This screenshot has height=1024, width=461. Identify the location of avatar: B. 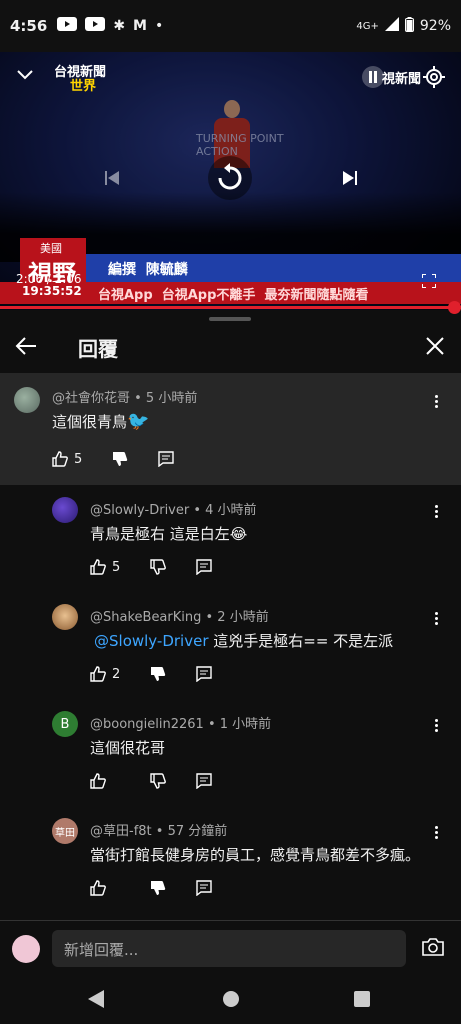
(65, 724).